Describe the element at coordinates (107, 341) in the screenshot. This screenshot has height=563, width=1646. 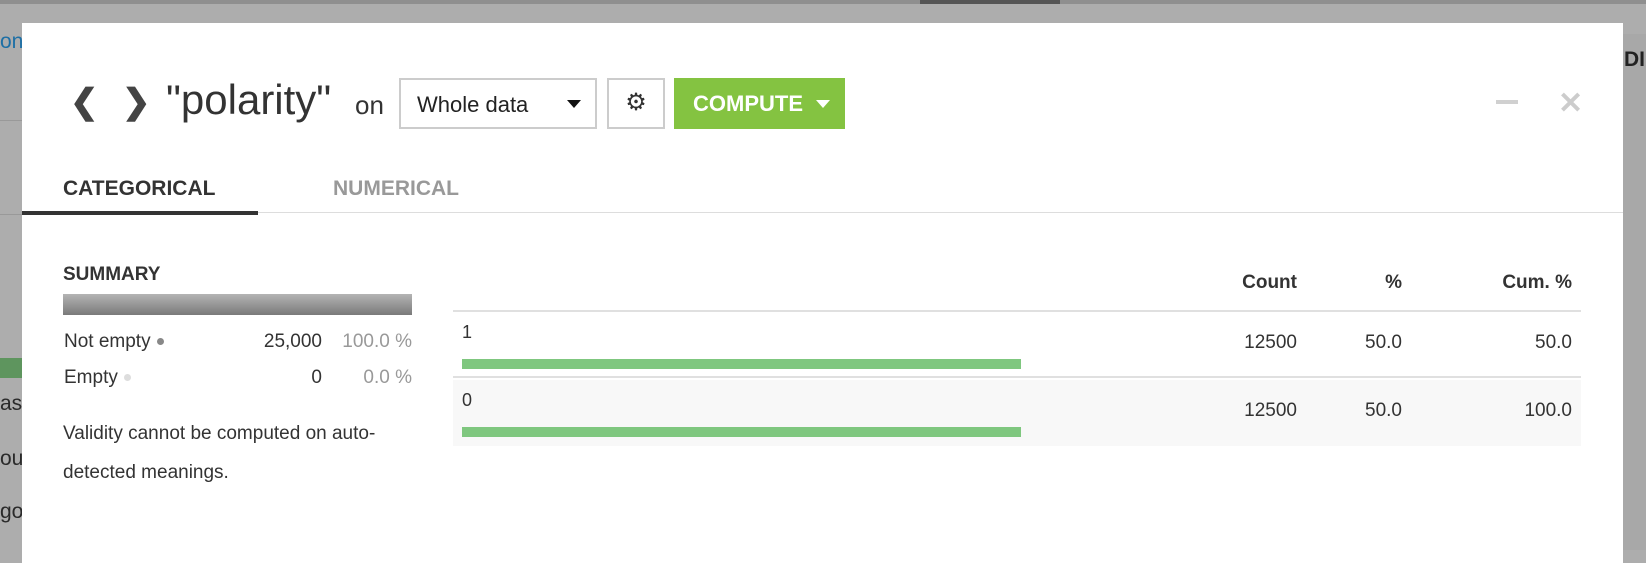
I see `summary-label: Not empty` at that location.